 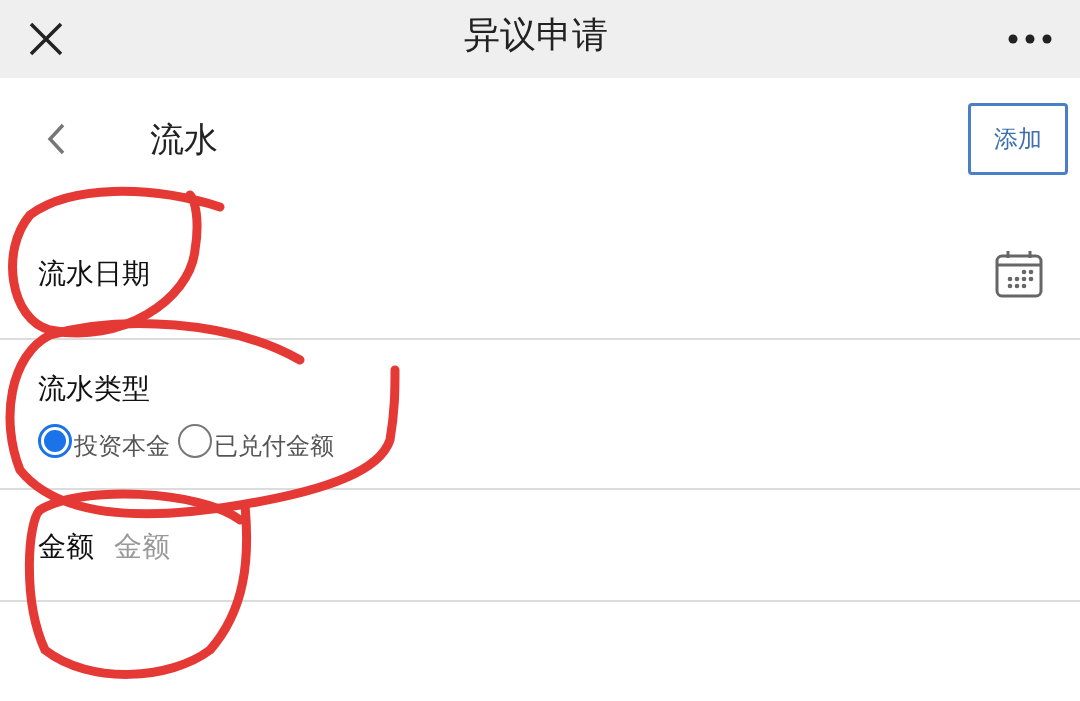 What do you see at coordinates (122, 446) in the screenshot?
I see `radio-label: 投资本金` at bounding box center [122, 446].